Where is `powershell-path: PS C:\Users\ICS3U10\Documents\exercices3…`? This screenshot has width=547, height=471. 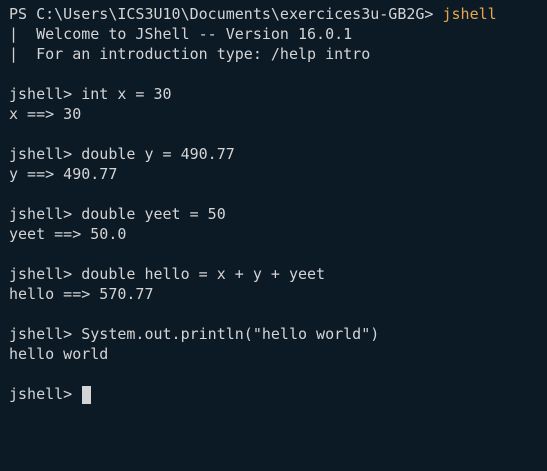 powershell-path: PS C:\Users\ICS3U10\Documents\exercices3… is located at coordinates (226, 14).